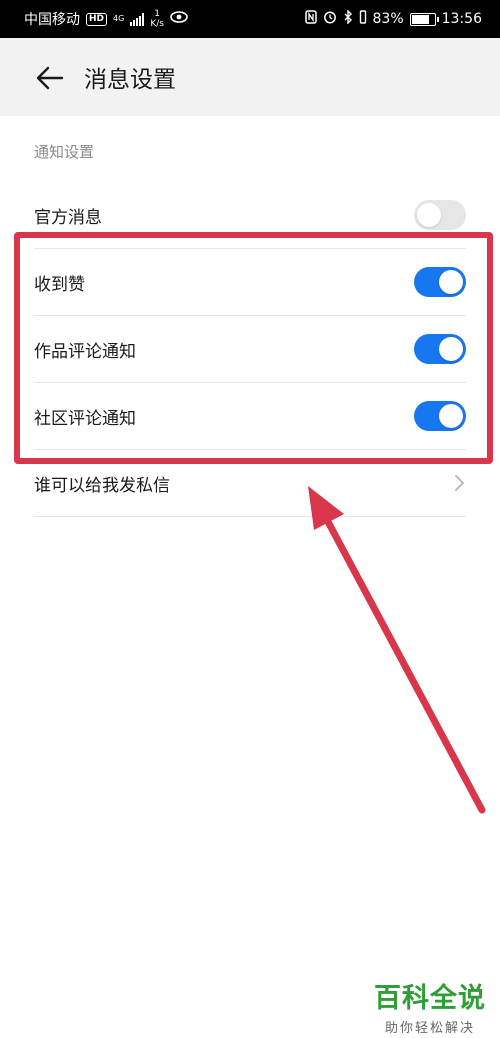 The width and height of the screenshot is (500, 1038). What do you see at coordinates (461, 19) in the screenshot?
I see `clock: 13:56` at bounding box center [461, 19].